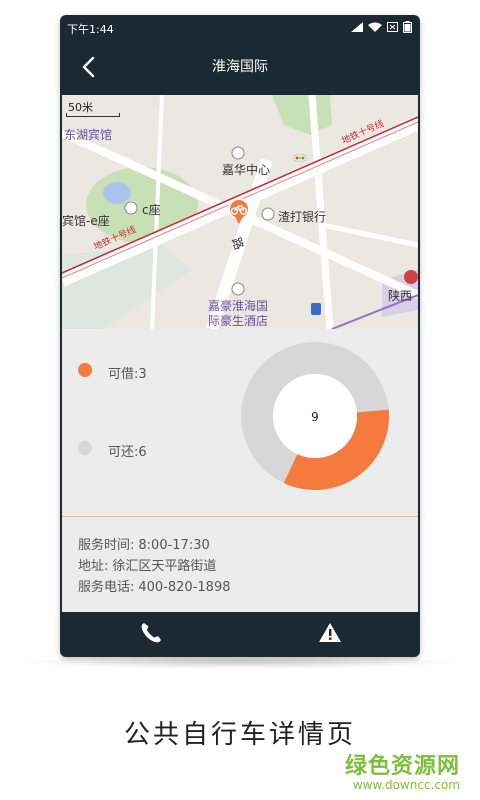 The height and width of the screenshot is (800, 480). What do you see at coordinates (392, 28) in the screenshot?
I see `sim-icon` at bounding box center [392, 28].